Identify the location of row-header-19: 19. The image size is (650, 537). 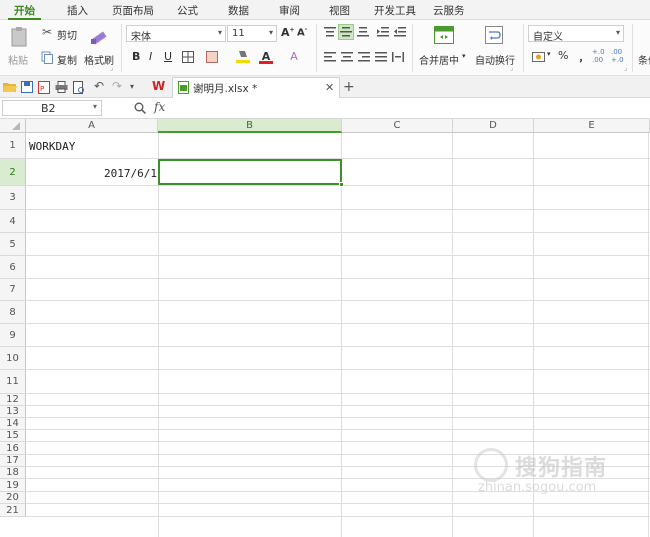
(13, 485).